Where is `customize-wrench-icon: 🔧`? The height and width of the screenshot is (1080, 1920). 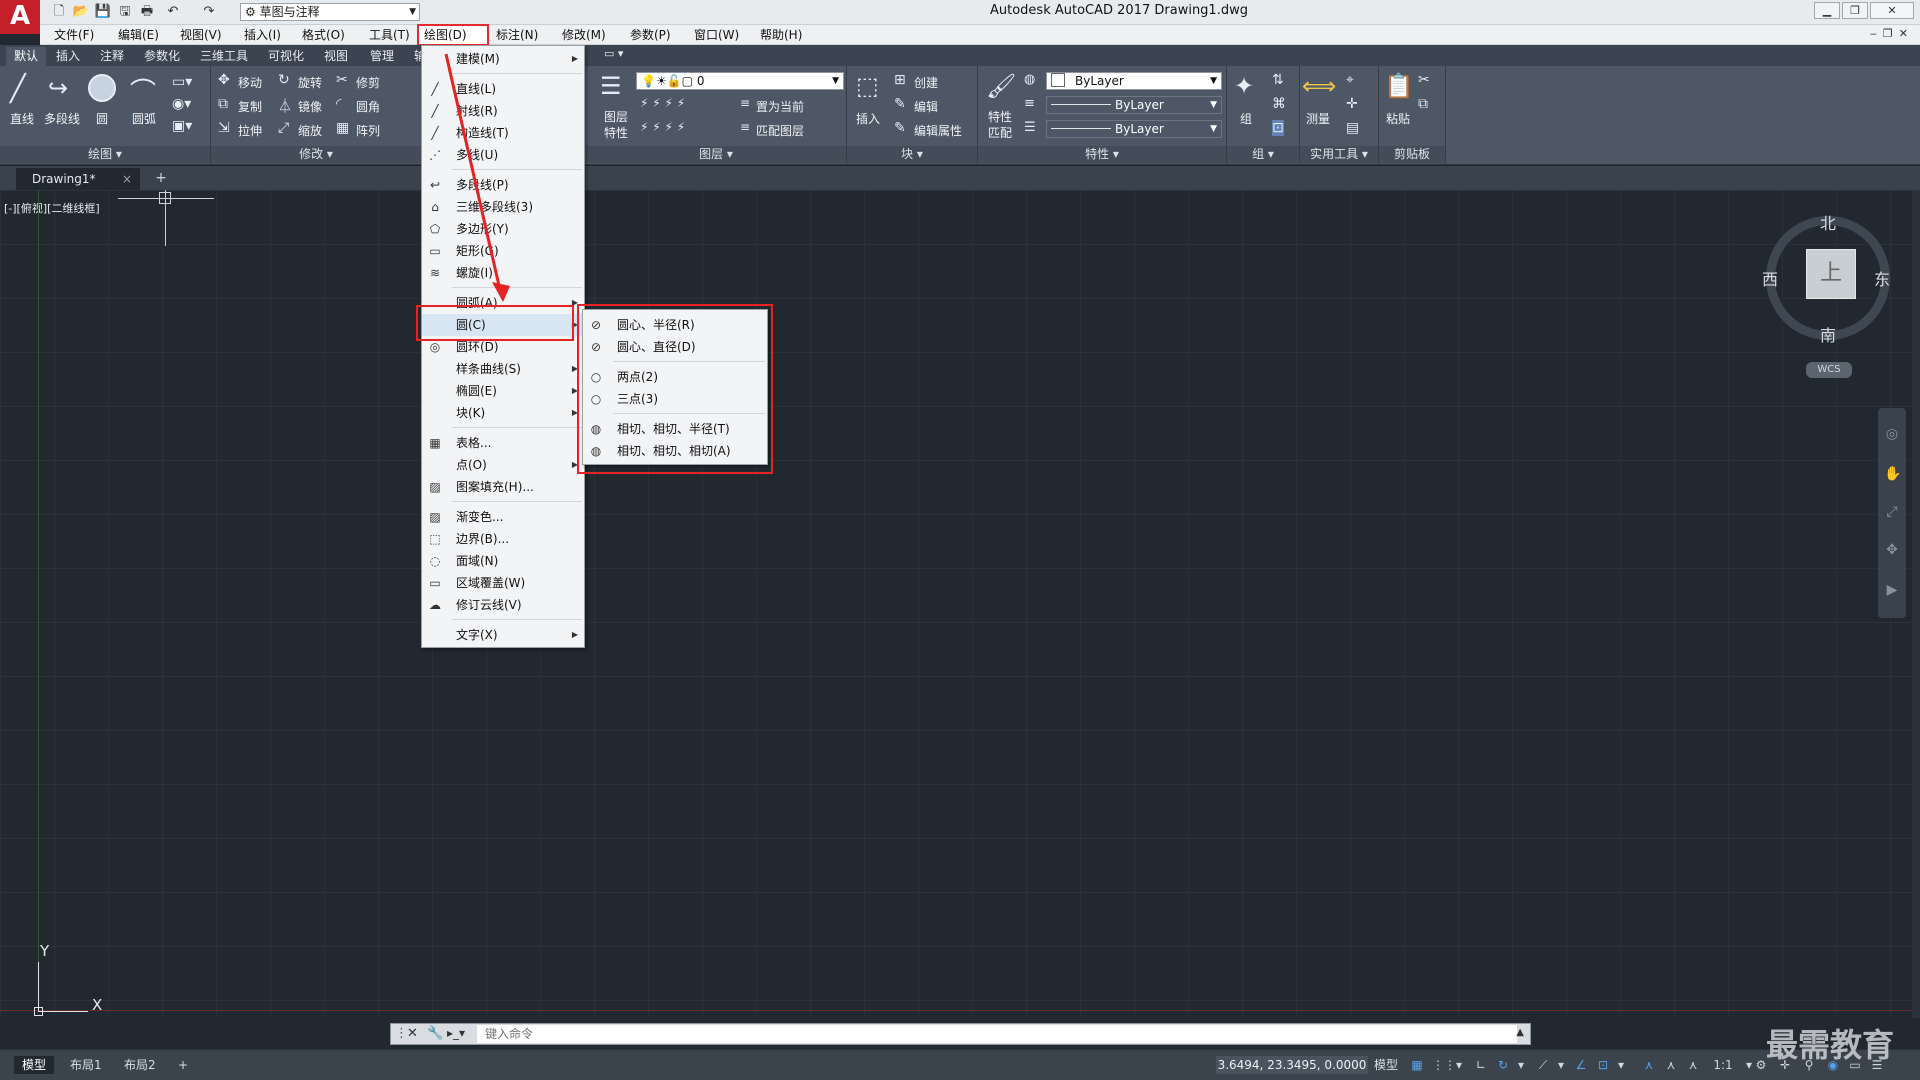 customize-wrench-icon: 🔧 is located at coordinates (435, 1033).